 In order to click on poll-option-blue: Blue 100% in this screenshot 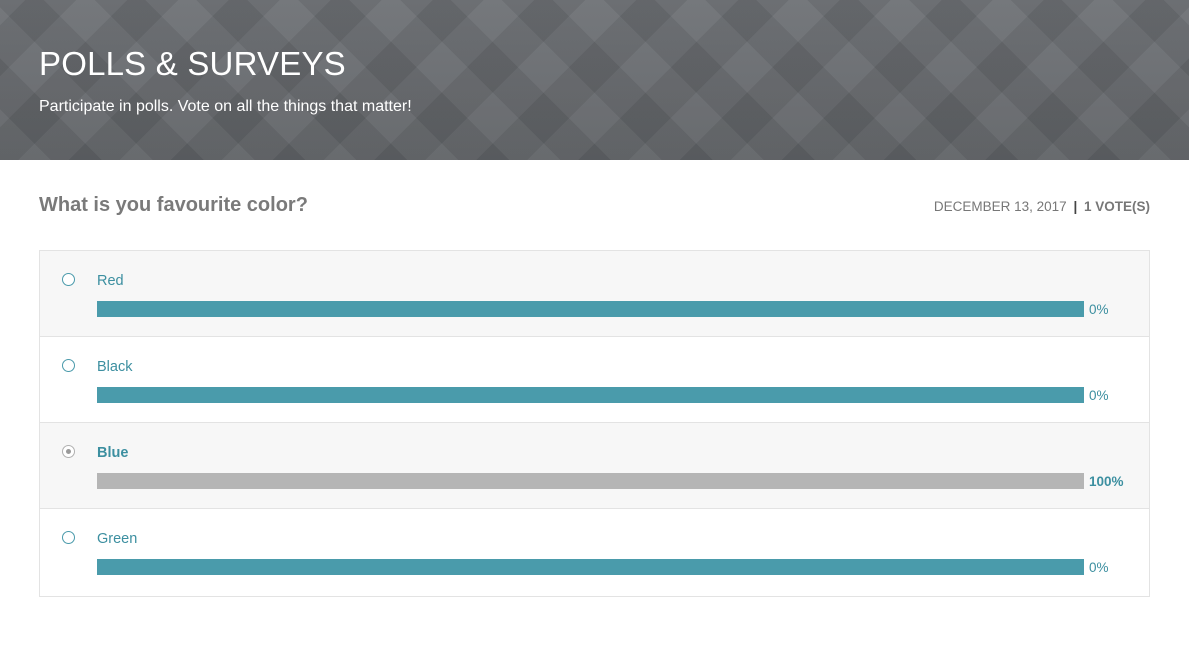, I will do `click(594, 466)`.